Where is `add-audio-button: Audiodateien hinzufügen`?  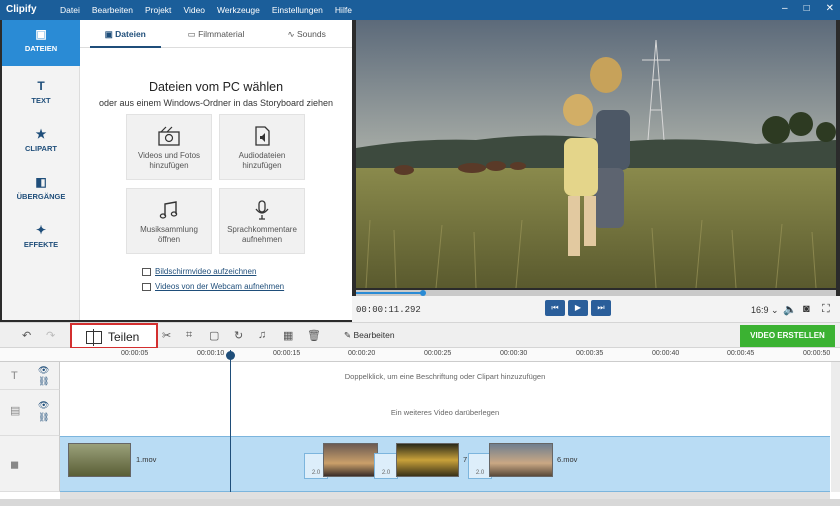 add-audio-button: Audiodateien hinzufügen is located at coordinates (262, 147).